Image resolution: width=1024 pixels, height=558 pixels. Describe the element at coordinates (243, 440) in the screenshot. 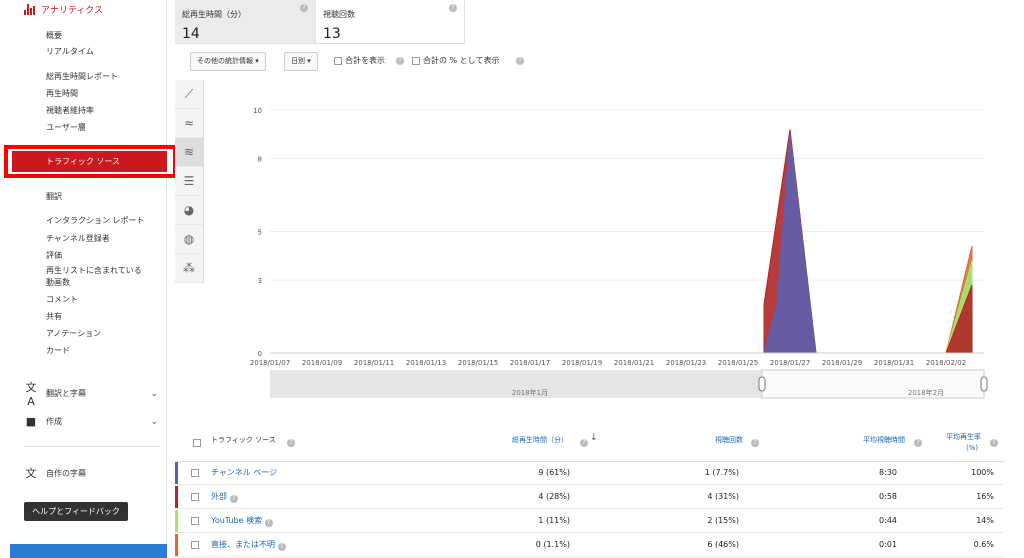

I see `col-header-source: トラフィック ソース` at that location.